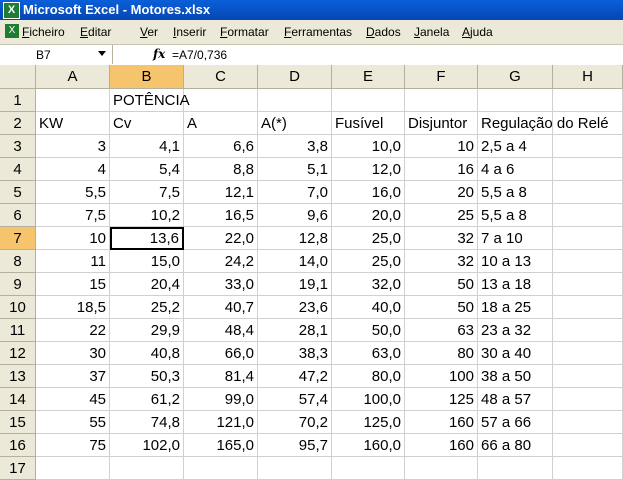  I want to click on column-header-a: A, so click(73, 77).